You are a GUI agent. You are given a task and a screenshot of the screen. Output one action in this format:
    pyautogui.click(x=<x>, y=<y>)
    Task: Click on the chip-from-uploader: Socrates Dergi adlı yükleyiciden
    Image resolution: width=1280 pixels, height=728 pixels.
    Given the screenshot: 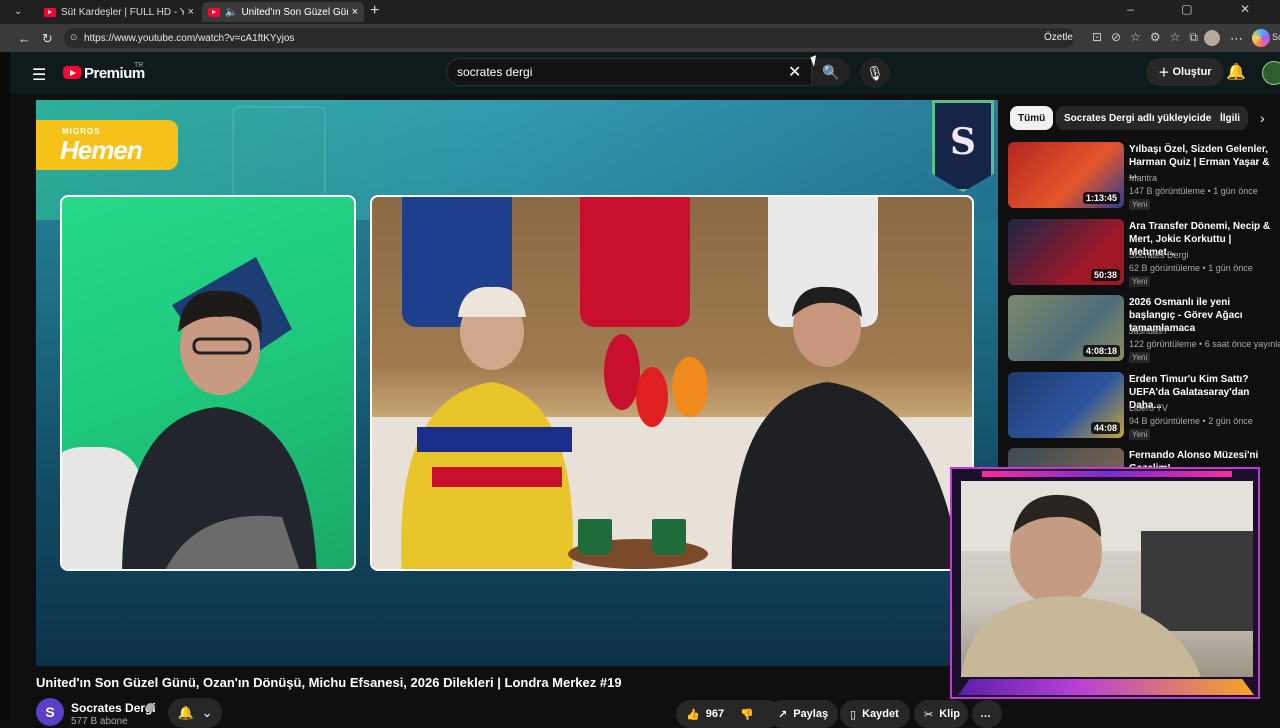 What is the action you would take?
    pyautogui.click(x=1141, y=118)
    